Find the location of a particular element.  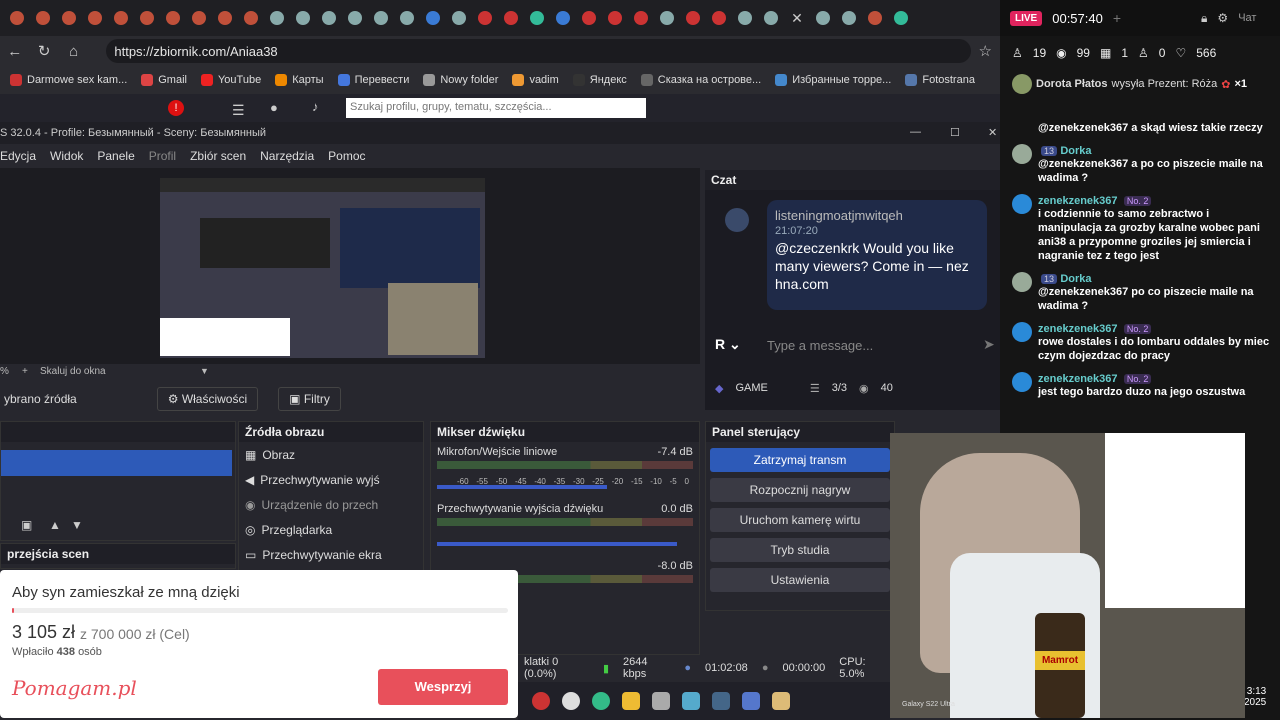

menu-view: Widok is located at coordinates (66, 156).